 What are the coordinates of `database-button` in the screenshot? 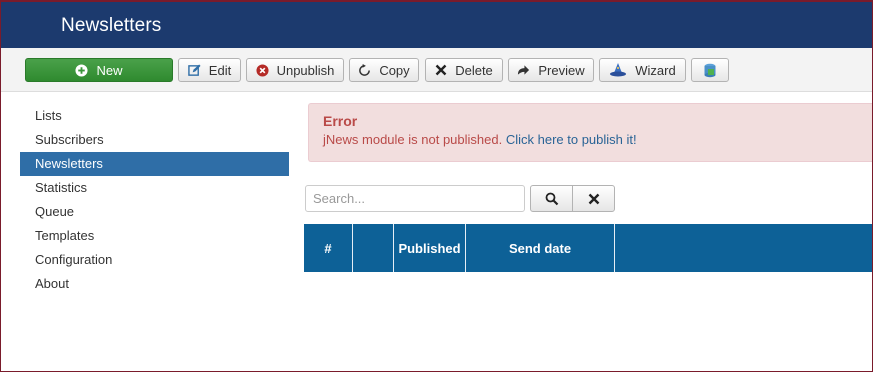 It's located at (710, 70).